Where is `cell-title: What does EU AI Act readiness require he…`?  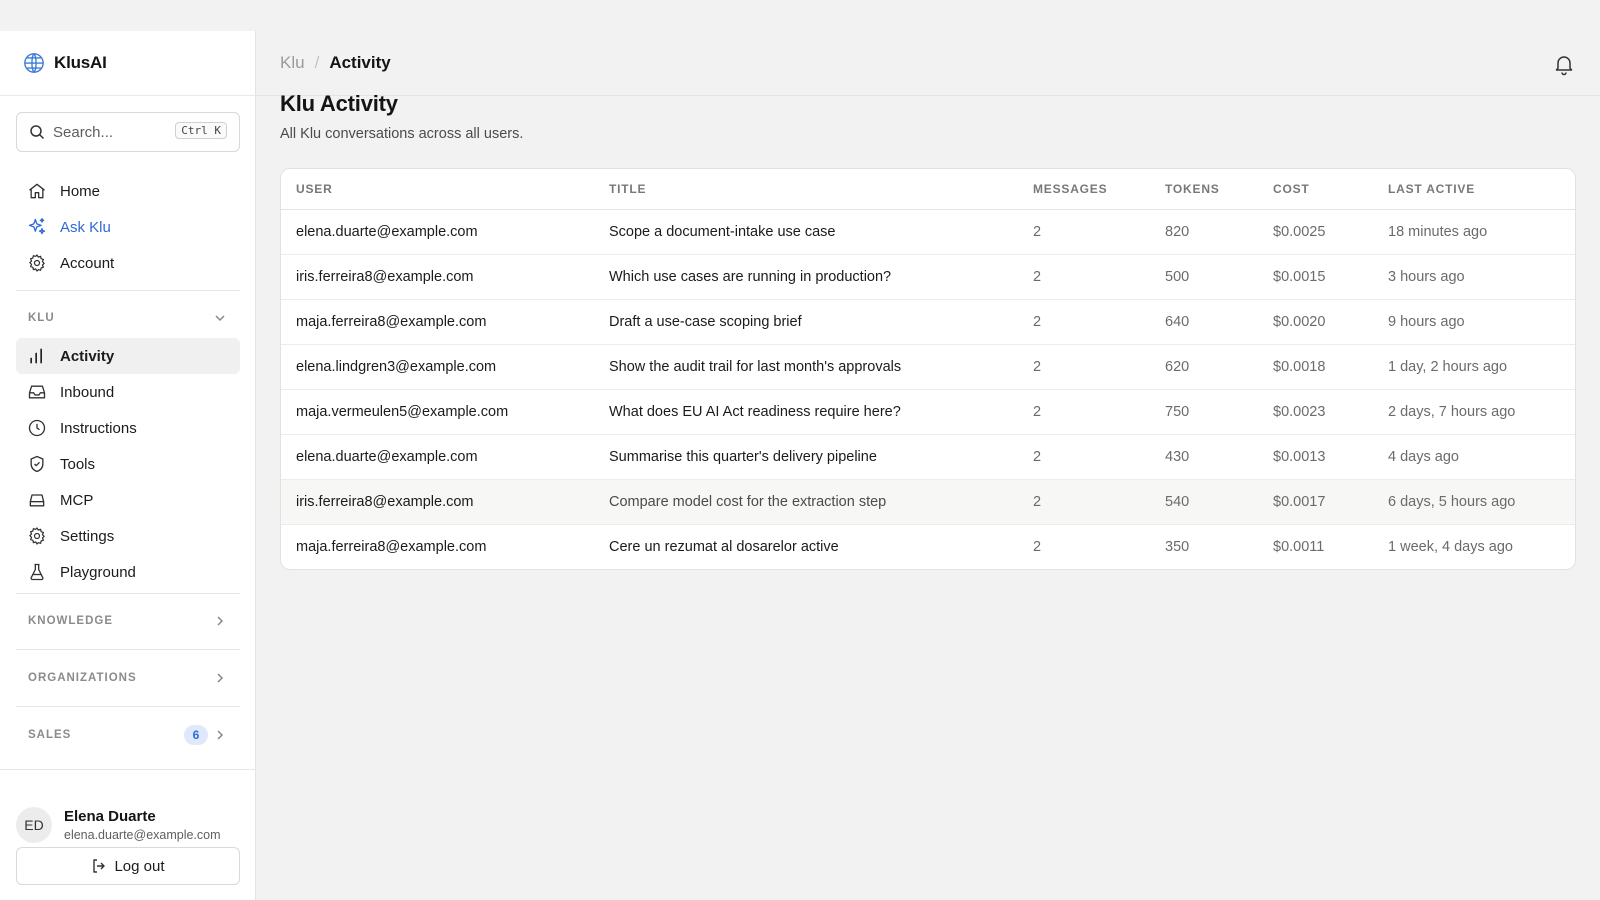
cell-title: What does EU AI Act readiness require he… is located at coordinates (806, 412).